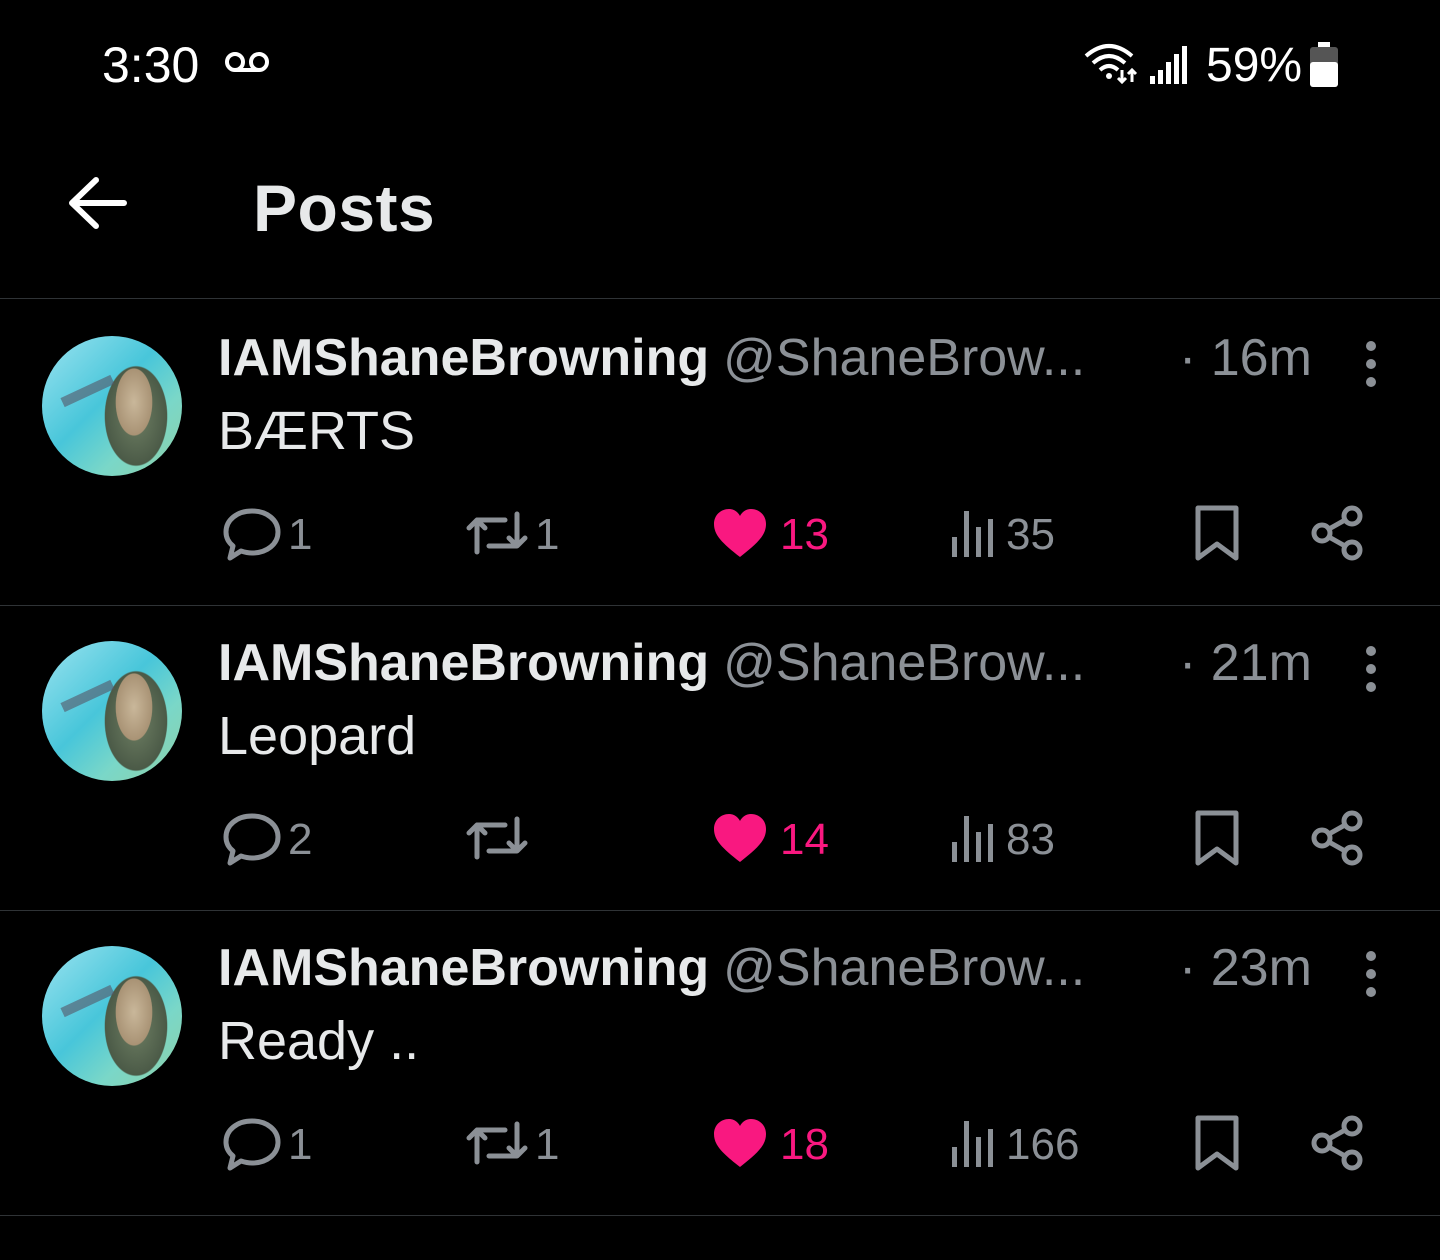 The image size is (1440, 1260). Describe the element at coordinates (319, 1041) in the screenshot. I see `post-text: Ready ..` at that location.